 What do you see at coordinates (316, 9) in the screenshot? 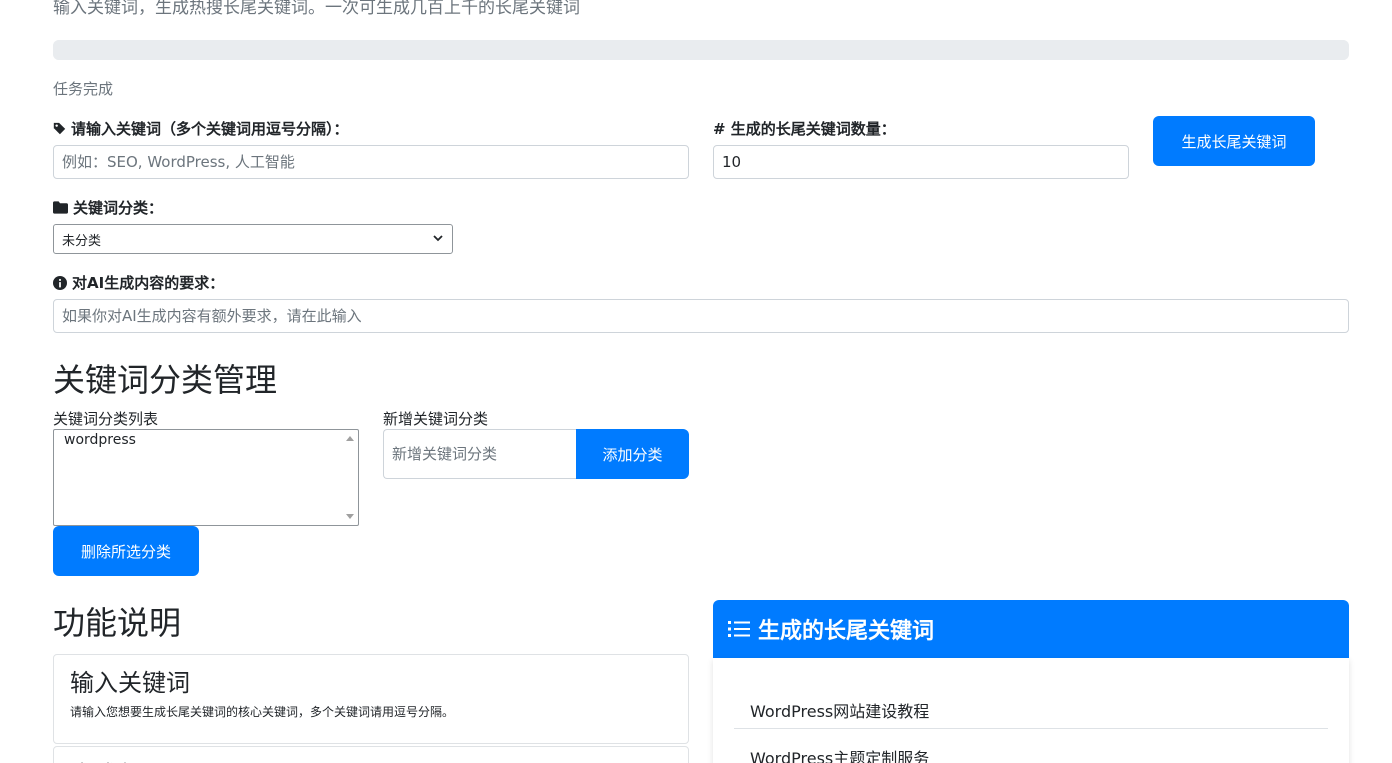
I see `intro-text: 输入关键词，生成热搜长尾关键词。一次可生成几百上千的长尾关键词` at bounding box center [316, 9].